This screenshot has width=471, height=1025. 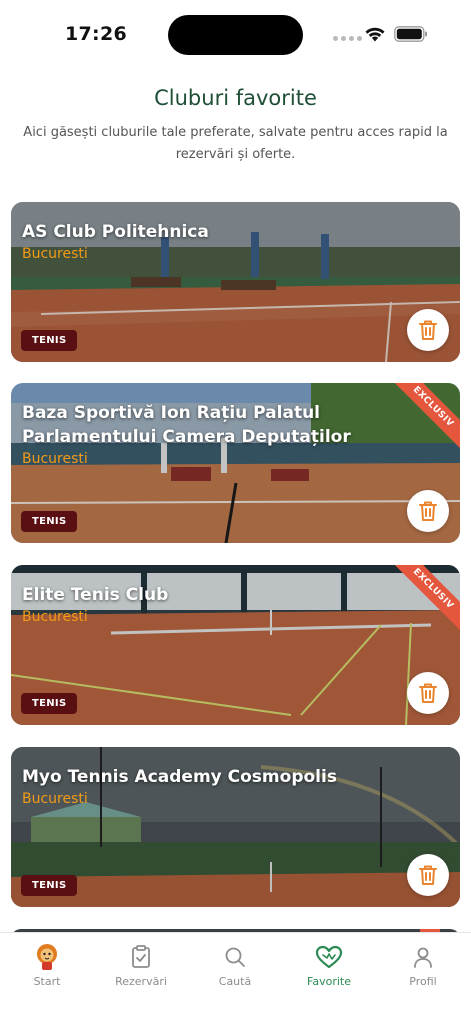 I want to click on tab-favorite: Favorite, so click(x=329, y=965).